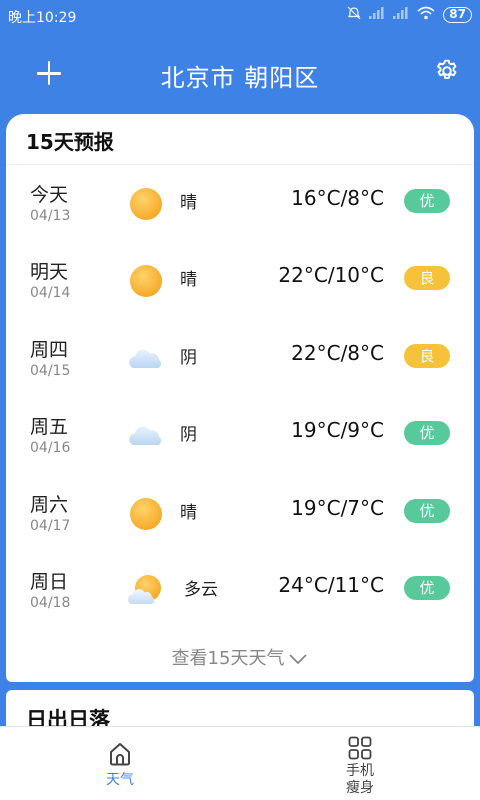 The image size is (480, 800). What do you see at coordinates (201, 590) in the screenshot?
I see `weather-condition: 多云` at bounding box center [201, 590].